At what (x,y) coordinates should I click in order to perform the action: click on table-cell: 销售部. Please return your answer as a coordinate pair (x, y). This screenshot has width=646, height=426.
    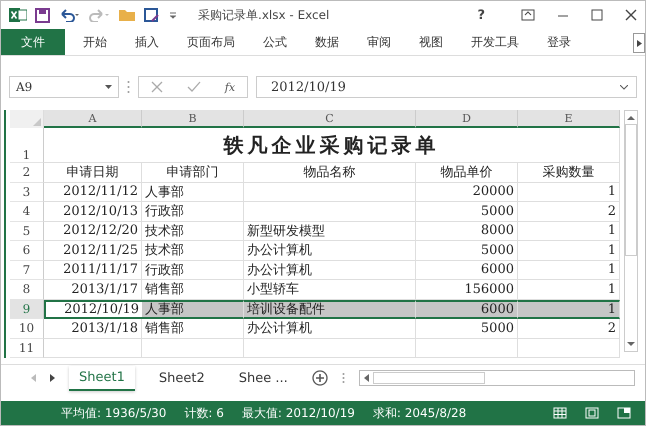
    Looking at the image, I should click on (193, 328).